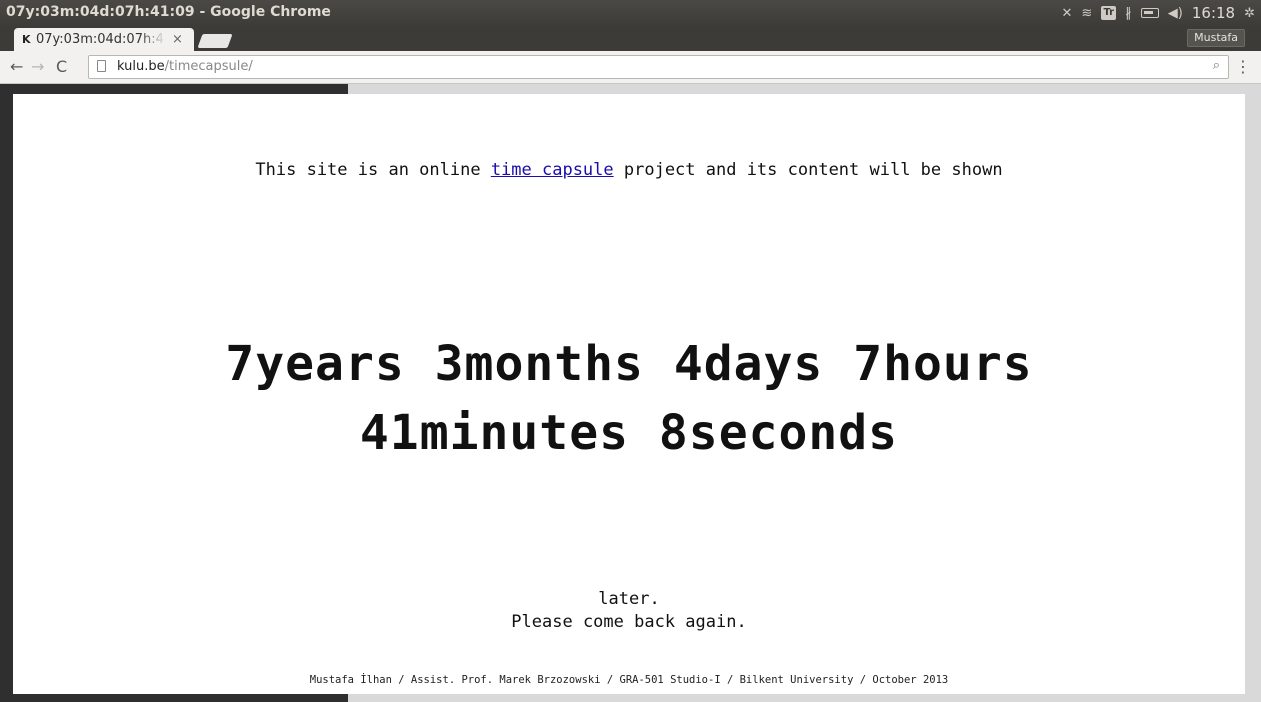 The image size is (1261, 702). I want to click on close-icon: ×, so click(177, 39).